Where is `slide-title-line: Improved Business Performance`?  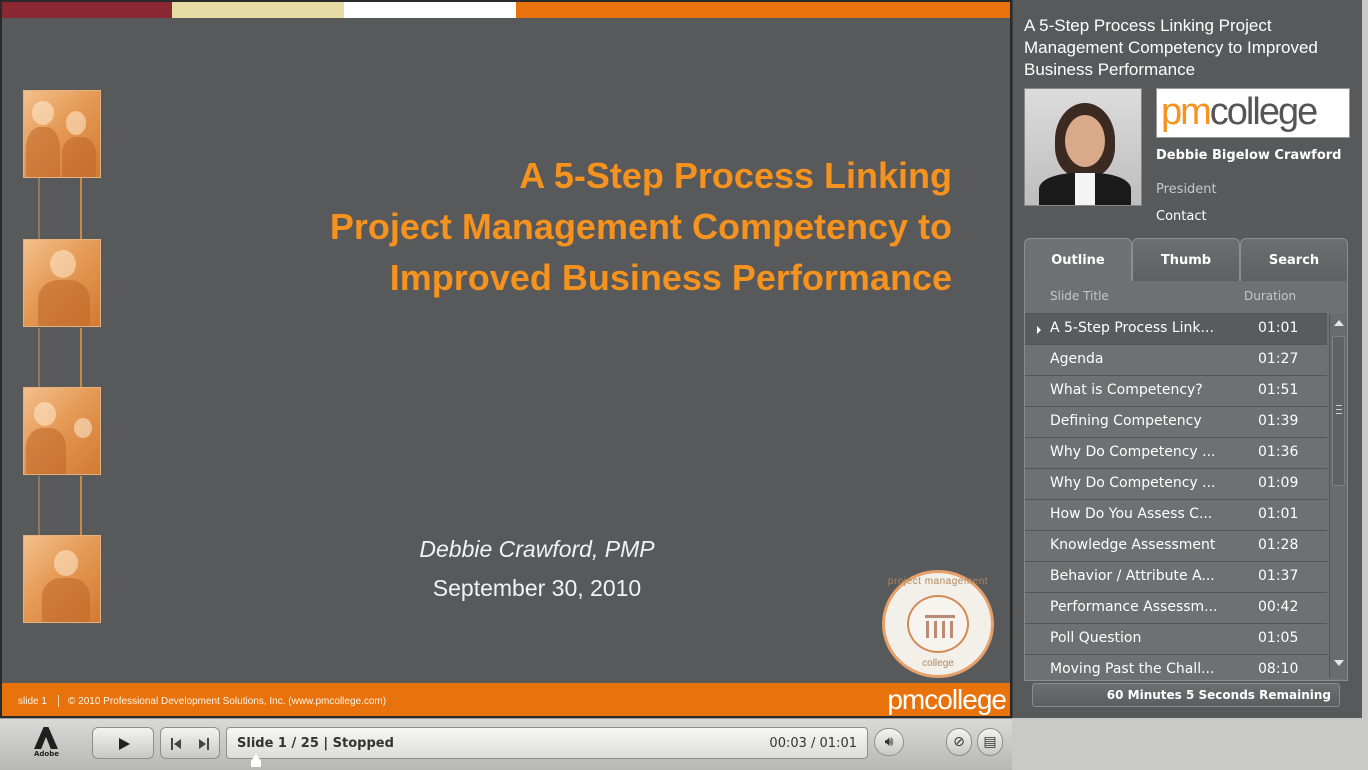
slide-title-line: Improved Business Performance is located at coordinates (670, 277).